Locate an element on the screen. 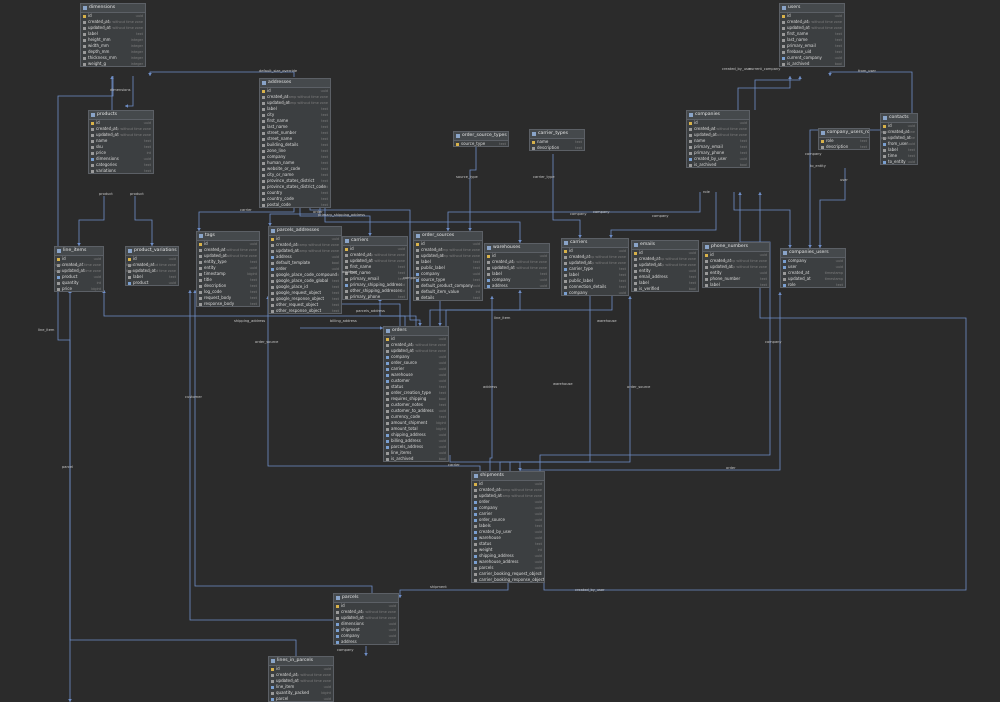 The width and height of the screenshot is (1000, 702). column-name: id is located at coordinates (712, 254).